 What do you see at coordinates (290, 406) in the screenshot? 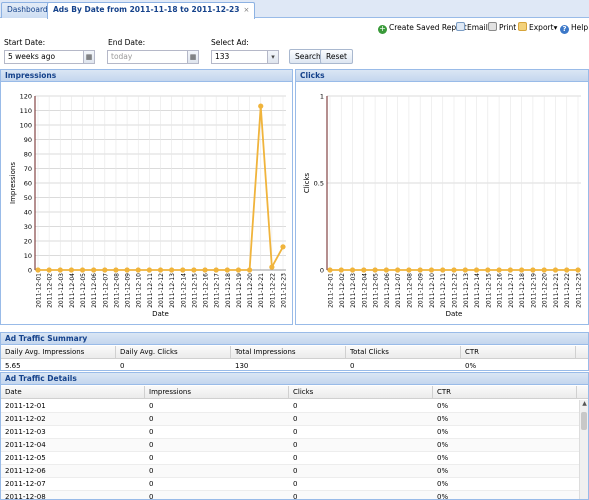
I see `table-row: 2011-12-01 0 0 0%` at bounding box center [290, 406].